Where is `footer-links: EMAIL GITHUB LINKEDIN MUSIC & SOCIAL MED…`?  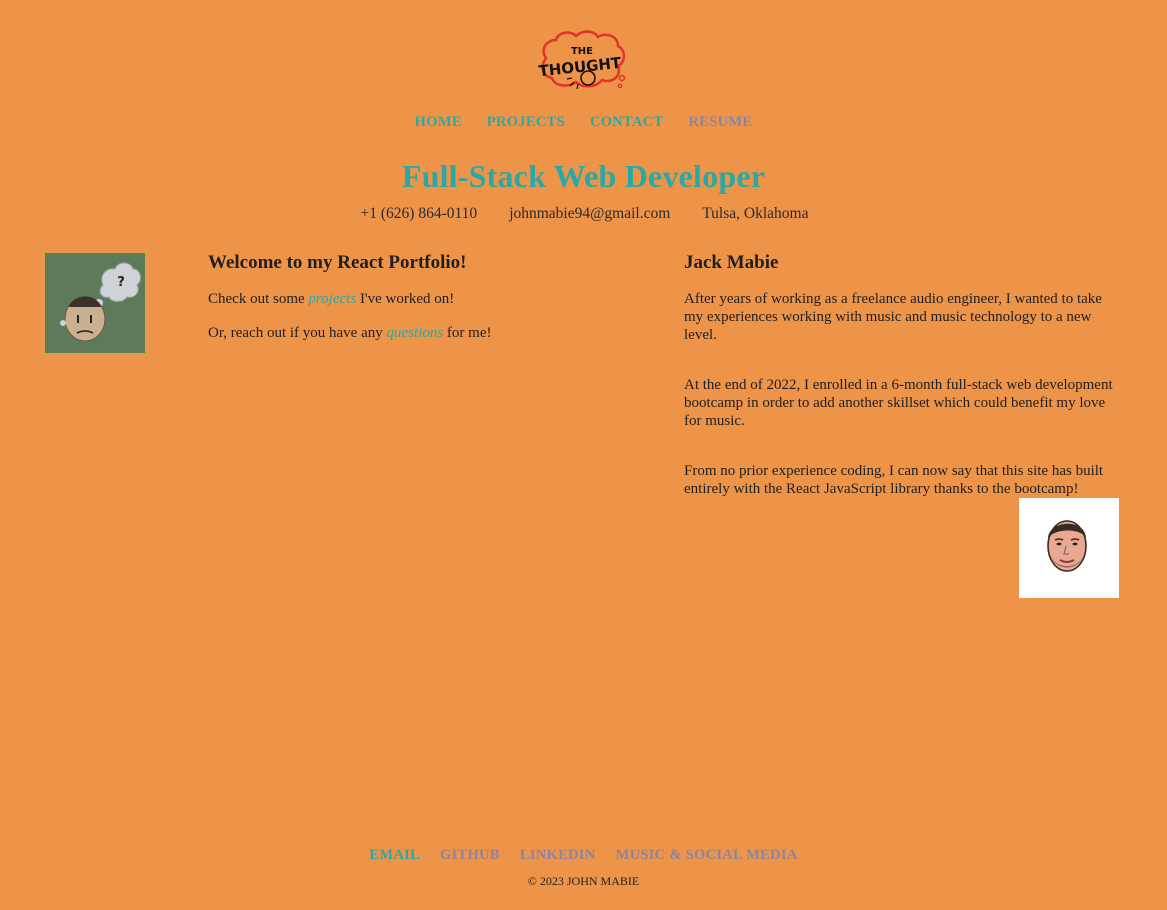 footer-links: EMAIL GITHUB LINKEDIN MUSIC & SOCIAL MED… is located at coordinates (583, 855).